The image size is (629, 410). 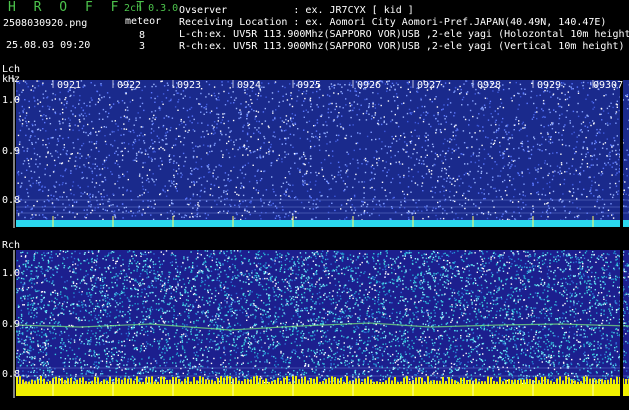 I want to click on time-label-0928: 0928, so click(x=489, y=85).